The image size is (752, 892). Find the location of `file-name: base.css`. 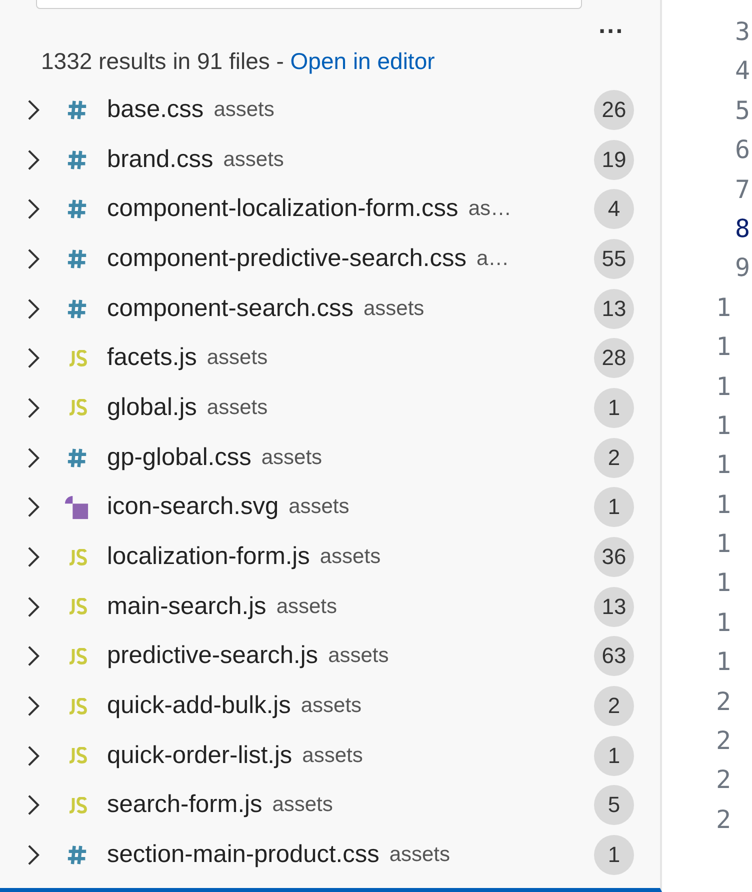

file-name: base.css is located at coordinates (155, 110).